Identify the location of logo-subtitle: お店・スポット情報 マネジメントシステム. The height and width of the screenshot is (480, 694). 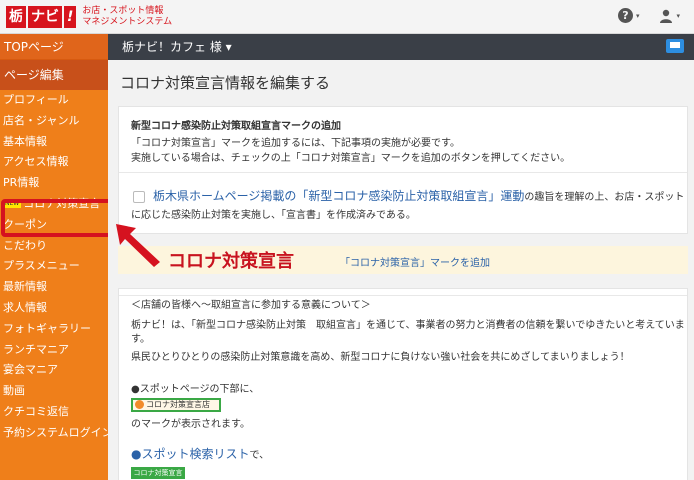
(127, 17).